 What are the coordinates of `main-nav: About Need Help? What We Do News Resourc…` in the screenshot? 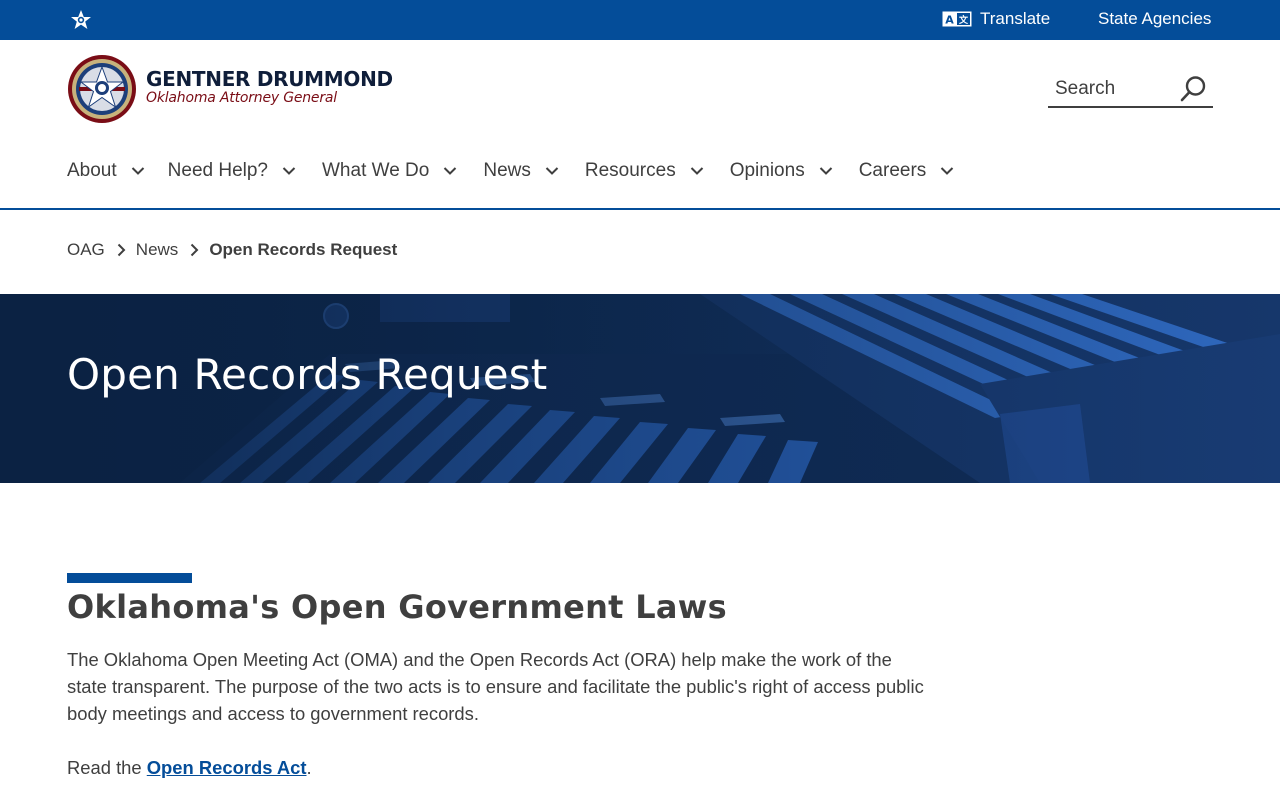 It's located at (510, 171).